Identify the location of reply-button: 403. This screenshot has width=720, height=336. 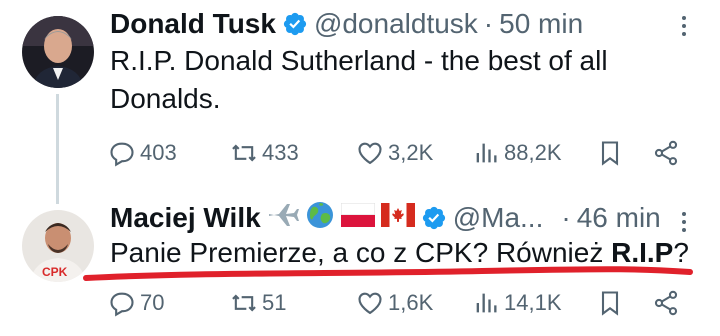
(142, 153).